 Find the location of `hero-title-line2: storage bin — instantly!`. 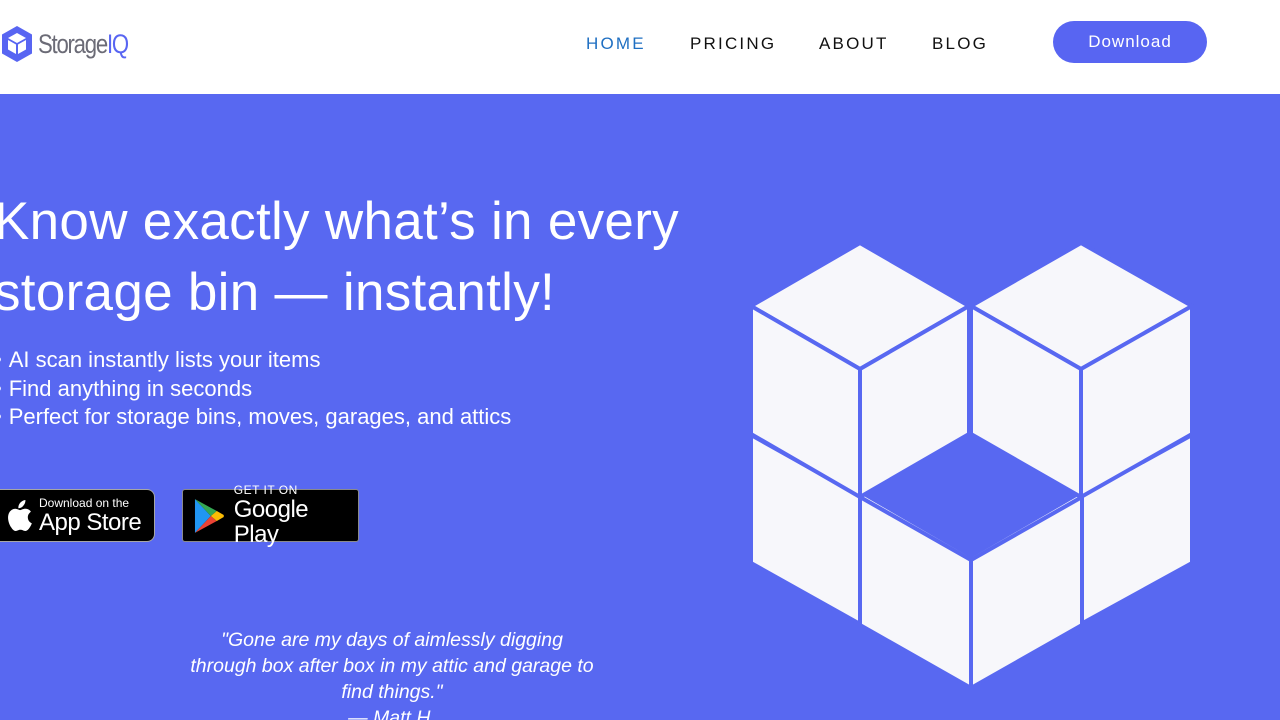

hero-title-line2: storage bin — instantly! is located at coordinates (278, 292).